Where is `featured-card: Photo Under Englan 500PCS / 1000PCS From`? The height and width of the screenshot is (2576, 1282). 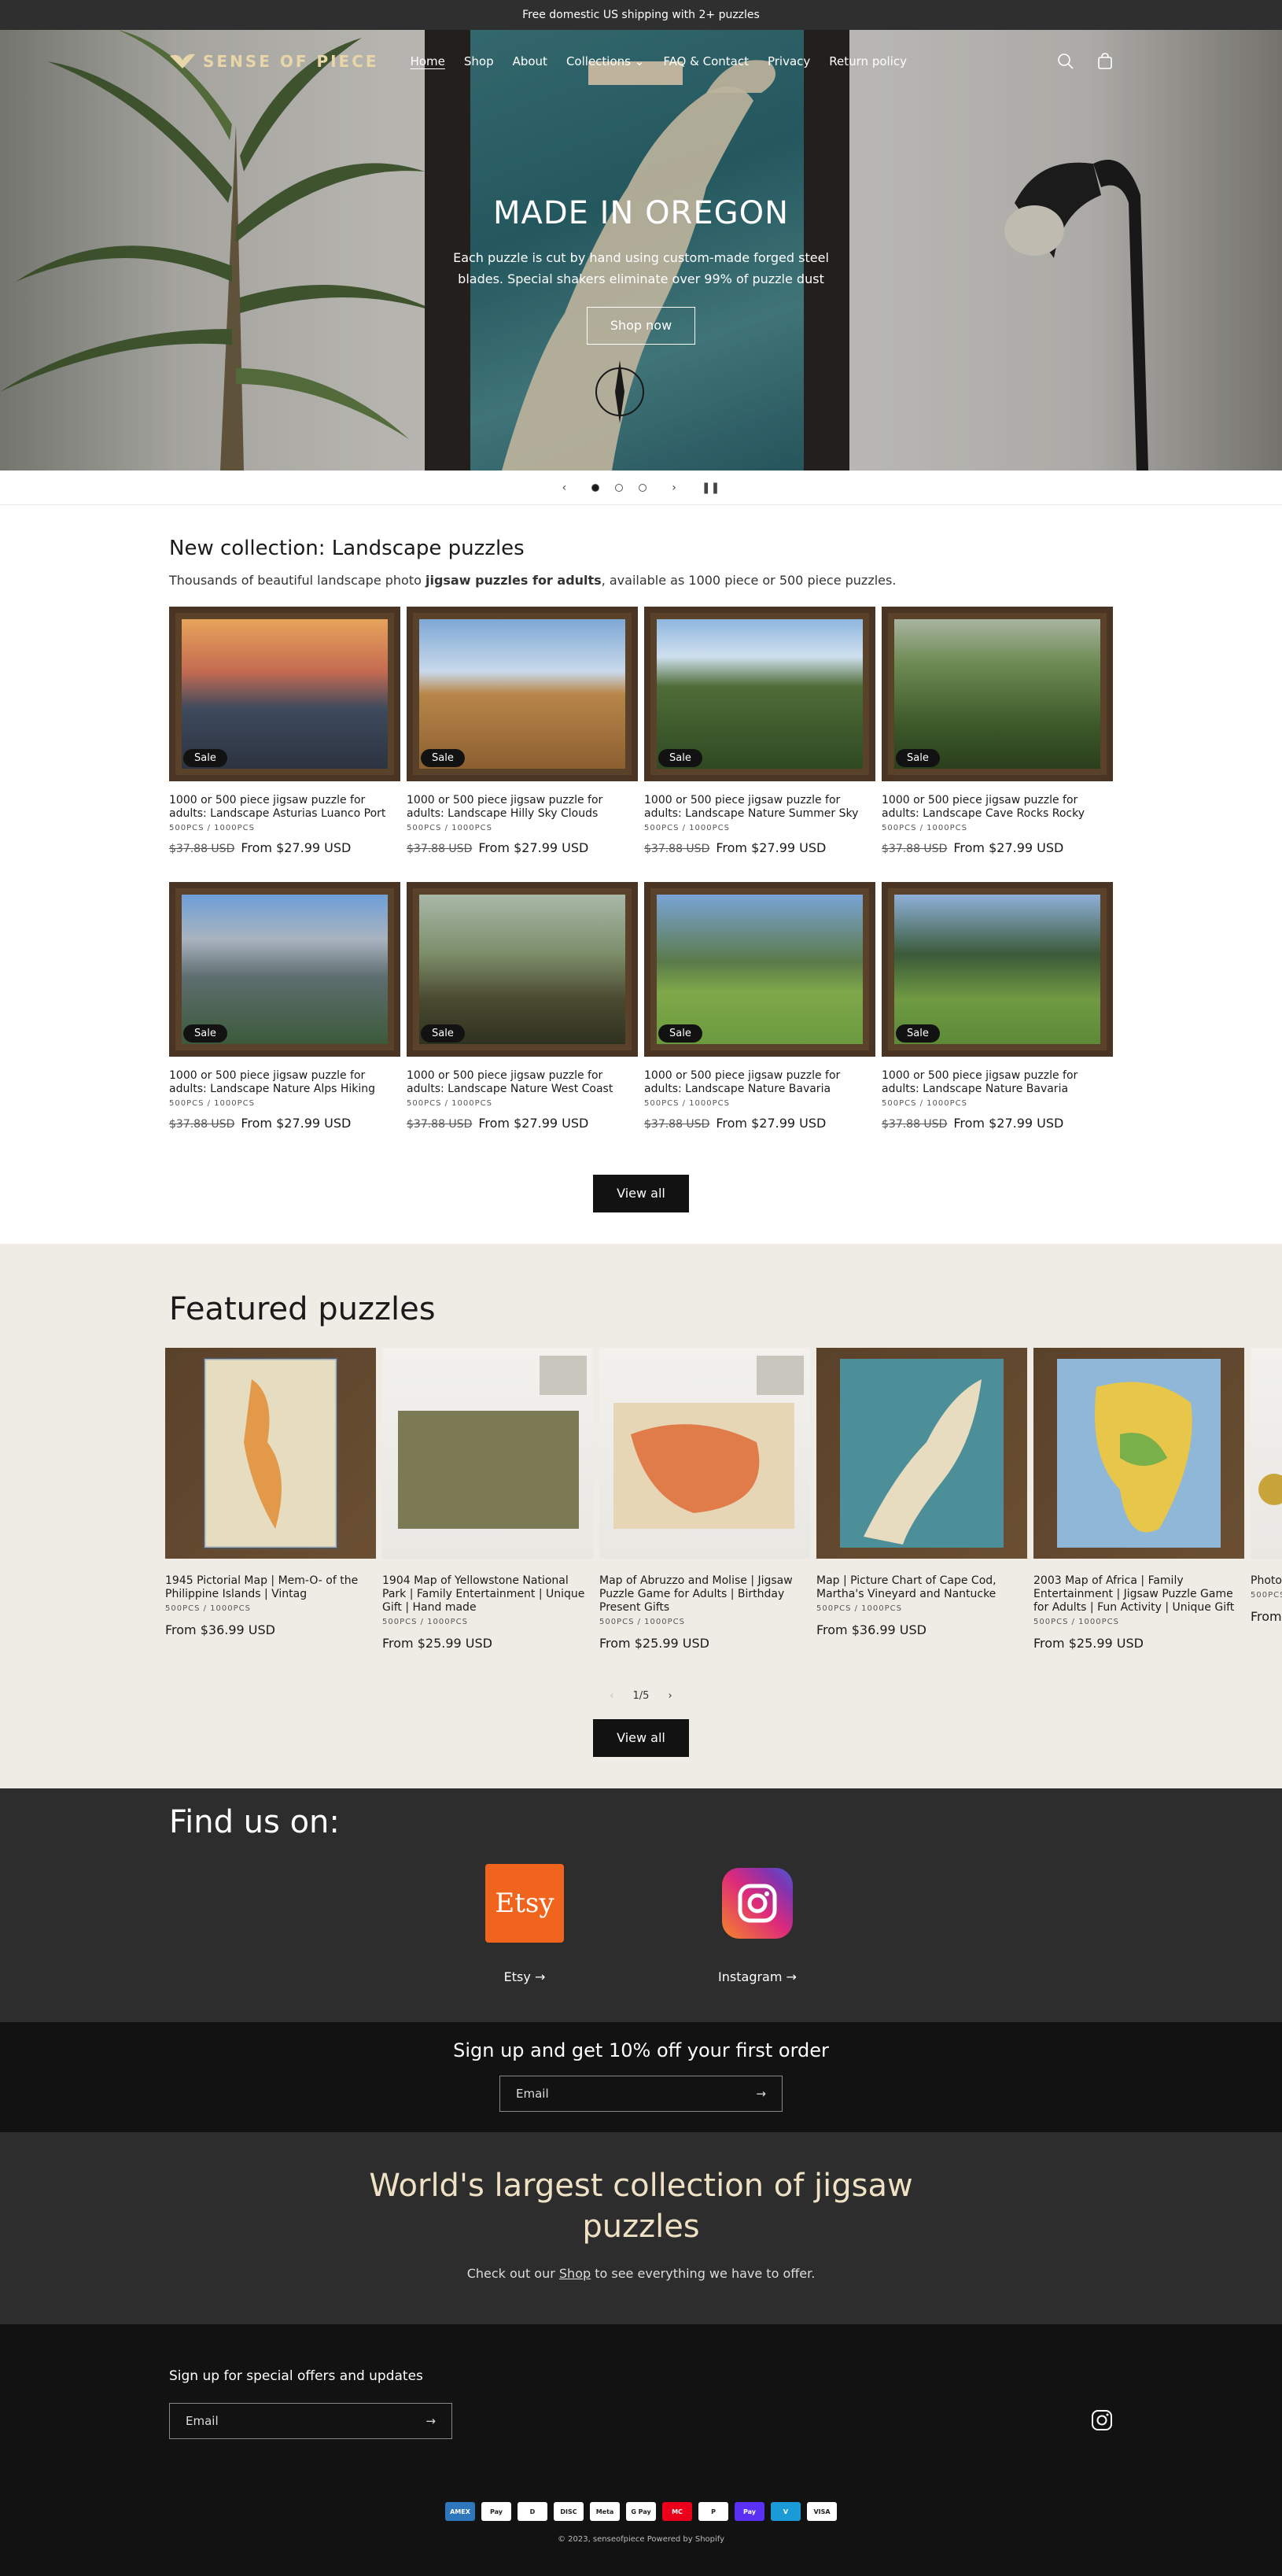 featured-card: Photo Under Englan 500PCS / 1000PCS From is located at coordinates (1266, 1500).